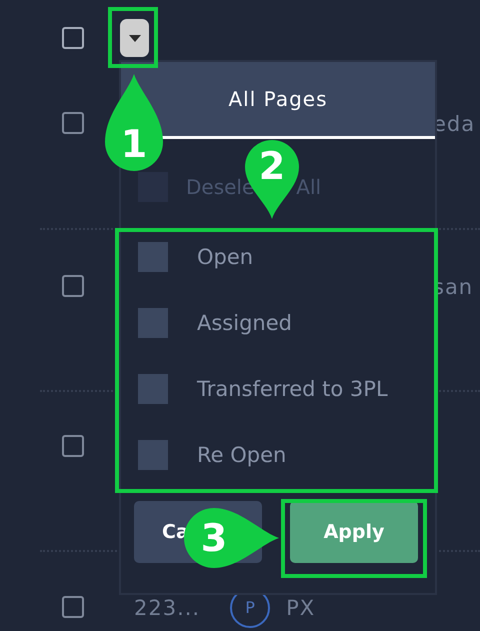 The image size is (480, 631). I want to click on step-tooltip: 1, so click(134, 123).